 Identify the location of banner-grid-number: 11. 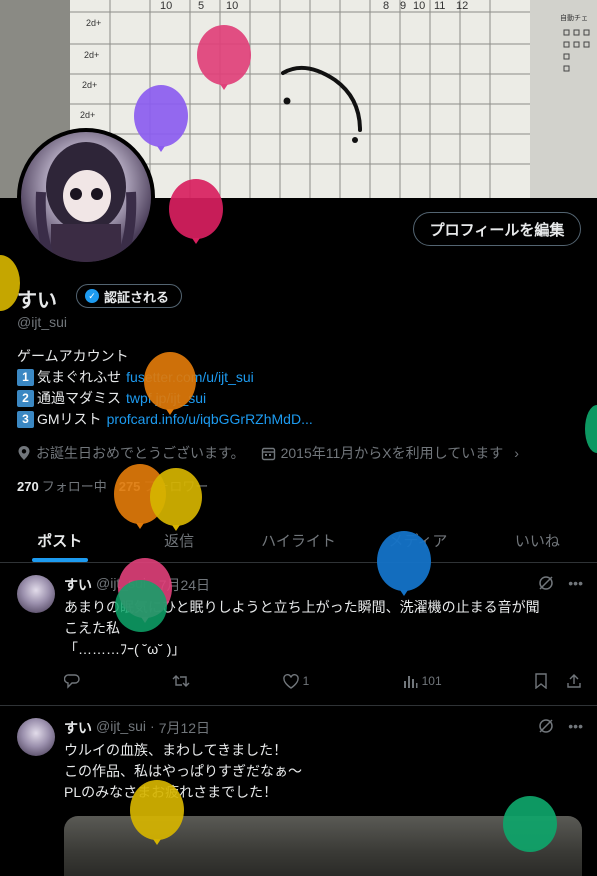
(439, 6).